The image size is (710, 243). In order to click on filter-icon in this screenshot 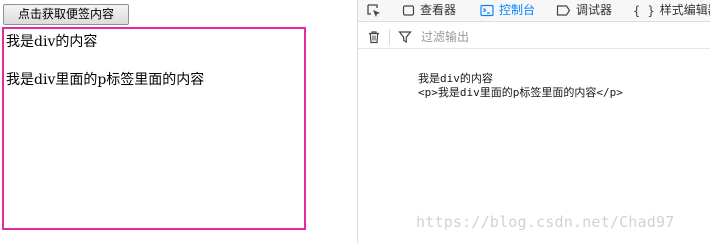, I will do `click(405, 37)`.